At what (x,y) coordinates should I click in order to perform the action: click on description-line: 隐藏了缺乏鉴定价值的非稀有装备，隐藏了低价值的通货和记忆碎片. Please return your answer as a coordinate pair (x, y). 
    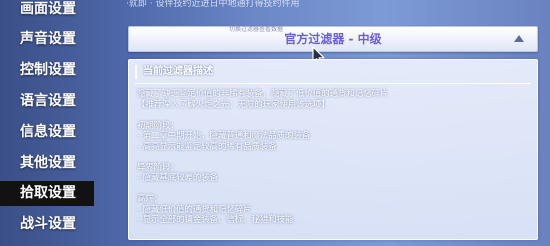
    Looking at the image, I should click on (263, 93).